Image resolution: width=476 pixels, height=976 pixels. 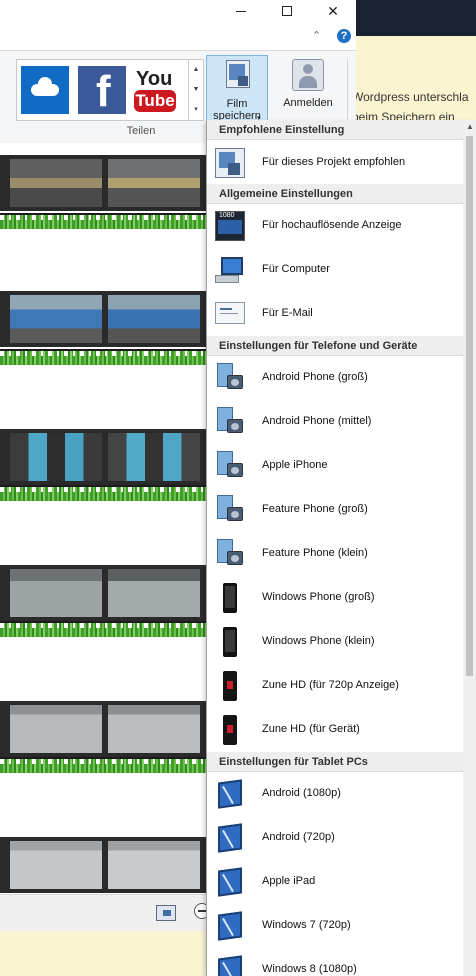 What do you see at coordinates (333, 12) in the screenshot?
I see `close-button: ✕` at bounding box center [333, 12].